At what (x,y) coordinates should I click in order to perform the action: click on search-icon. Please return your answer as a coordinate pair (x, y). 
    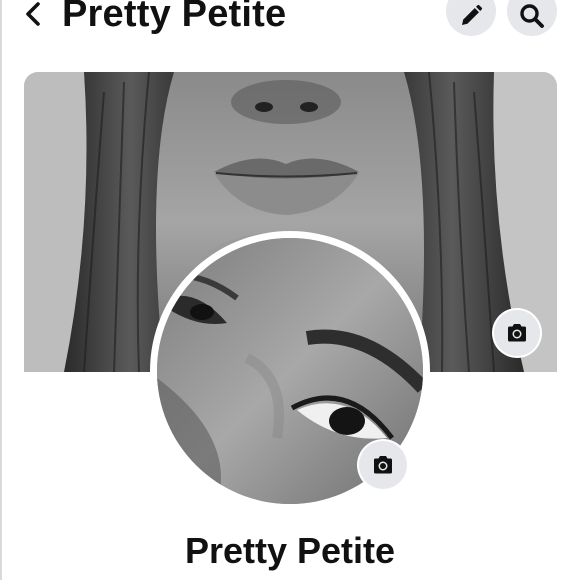
    Looking at the image, I should click on (532, 16).